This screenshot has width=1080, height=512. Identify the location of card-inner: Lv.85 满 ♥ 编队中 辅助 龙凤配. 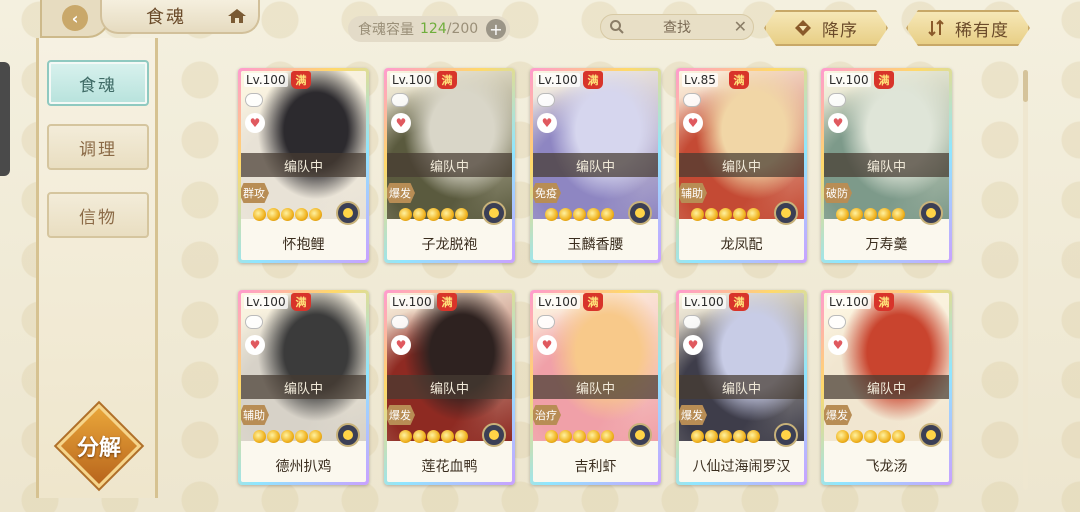
(741, 165).